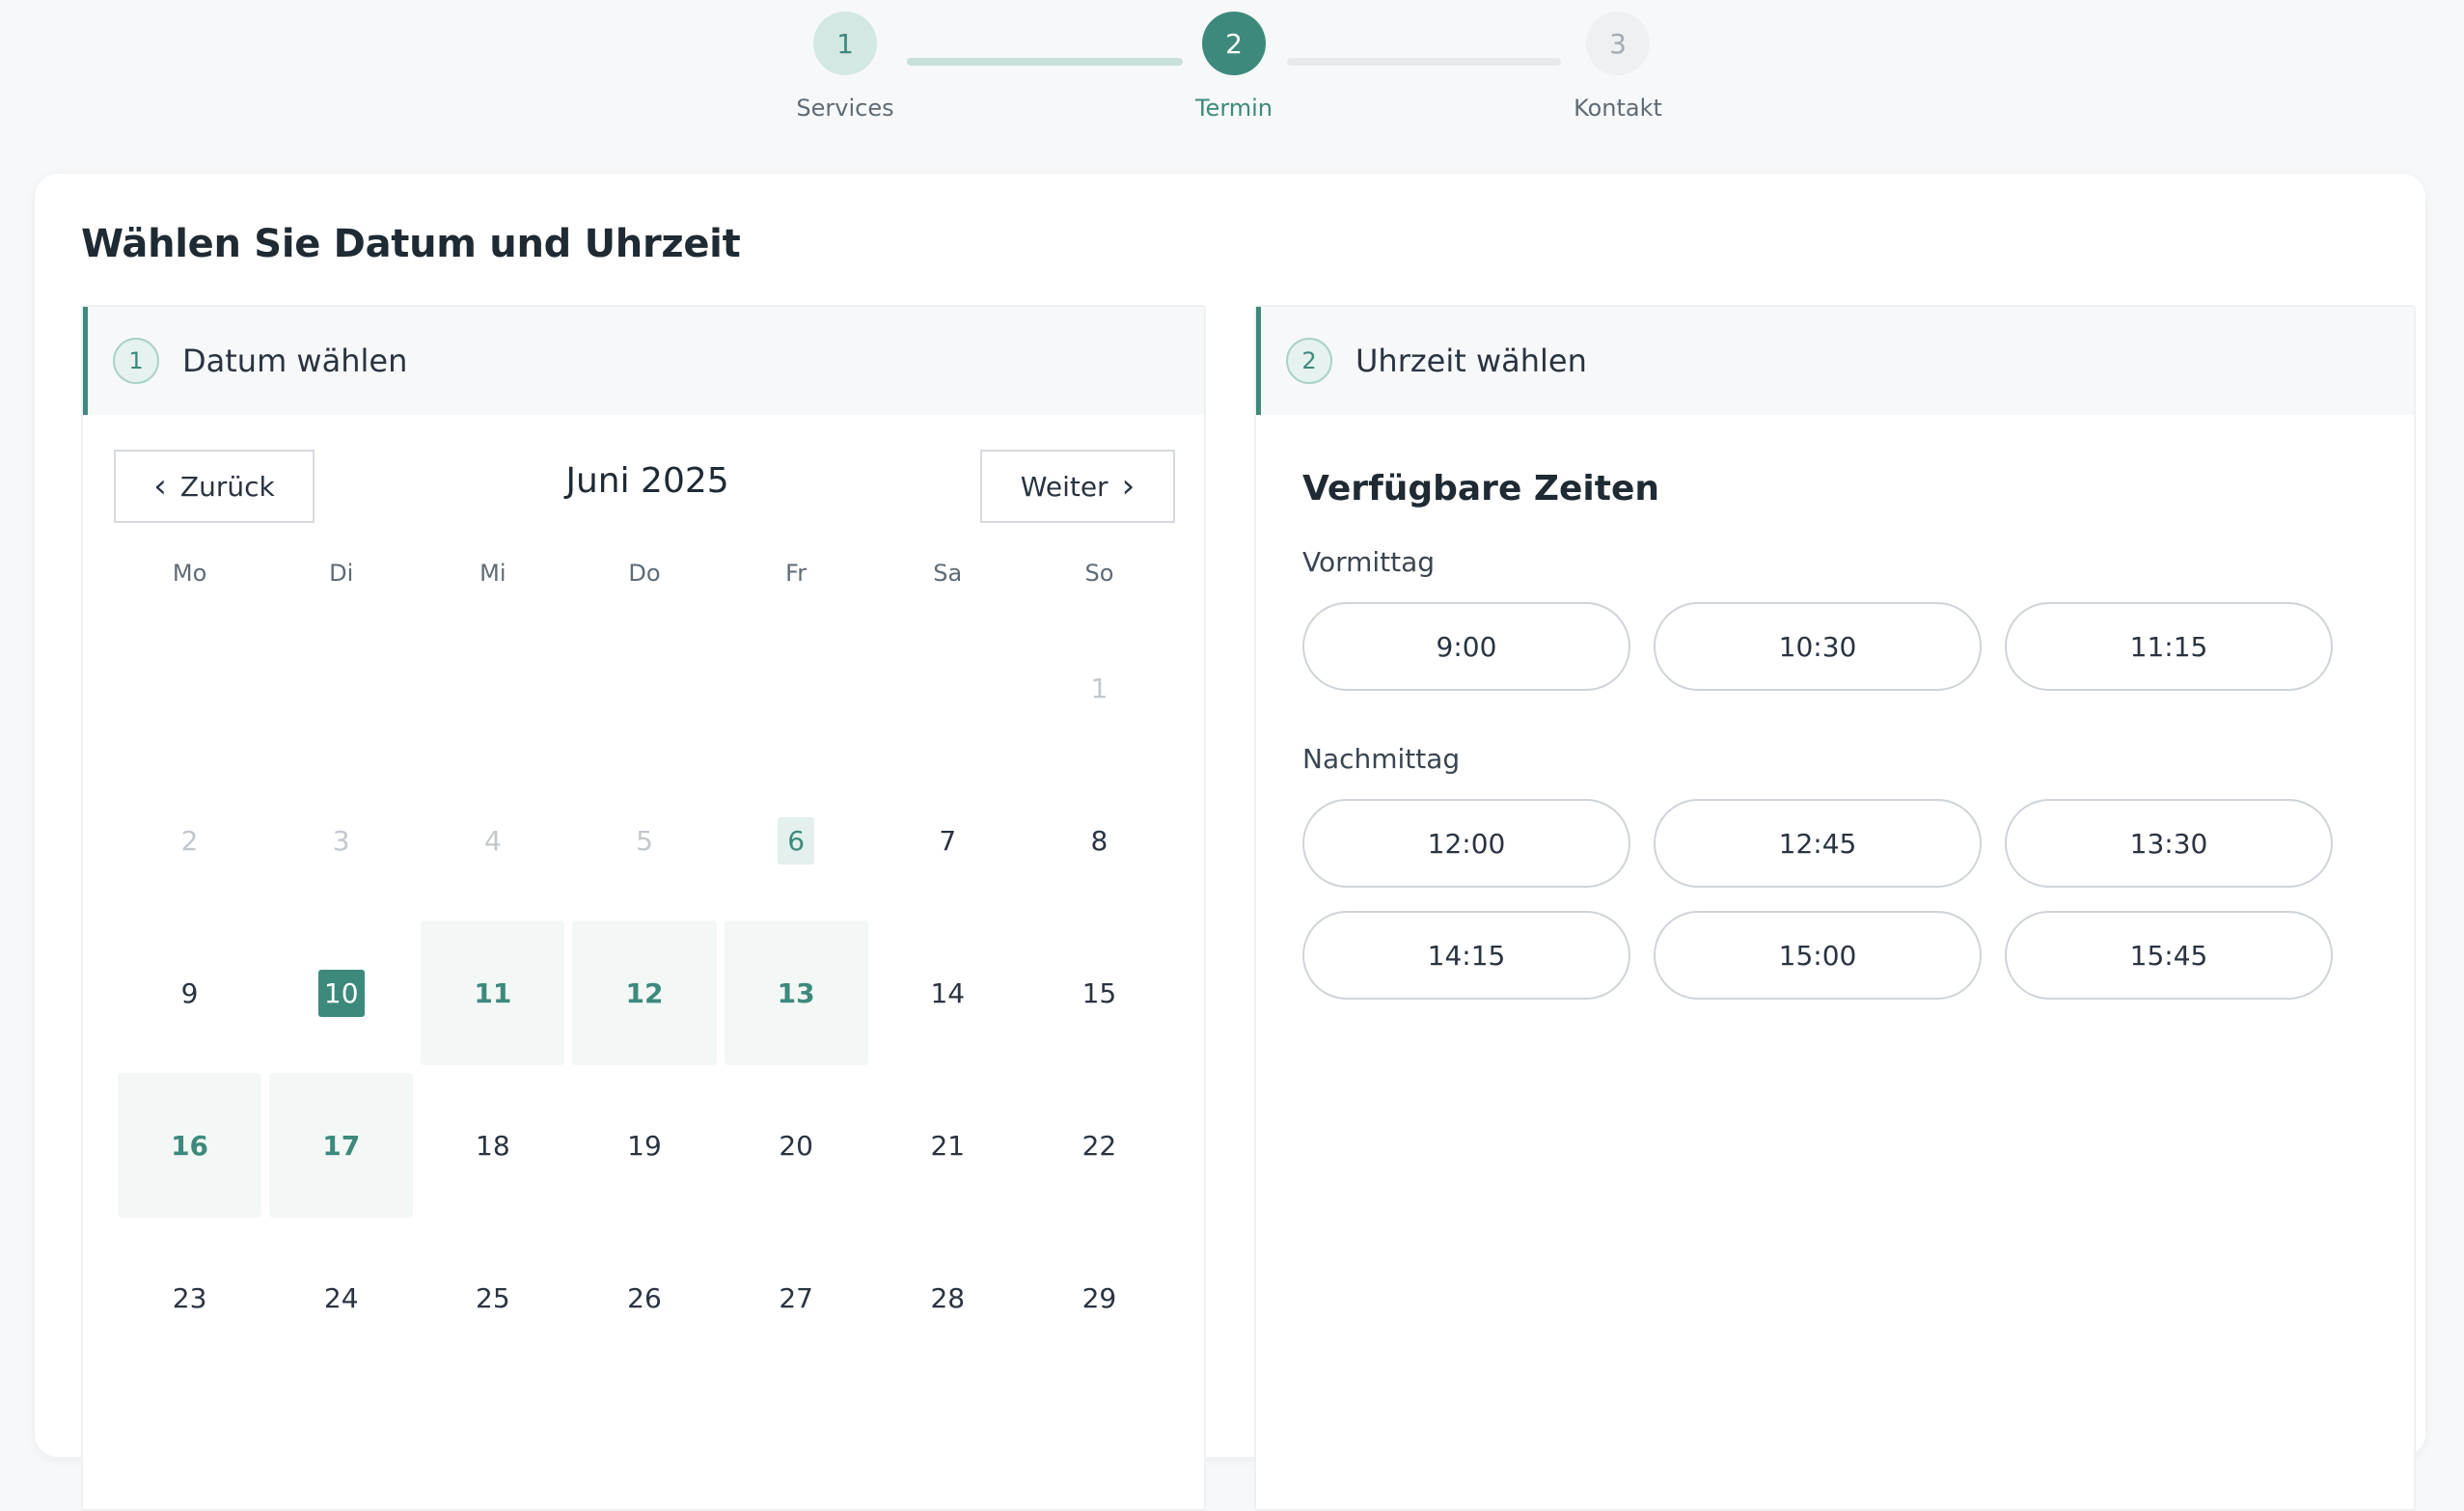  What do you see at coordinates (1466, 955) in the screenshot?
I see `time-slot-button: 14:15` at bounding box center [1466, 955].